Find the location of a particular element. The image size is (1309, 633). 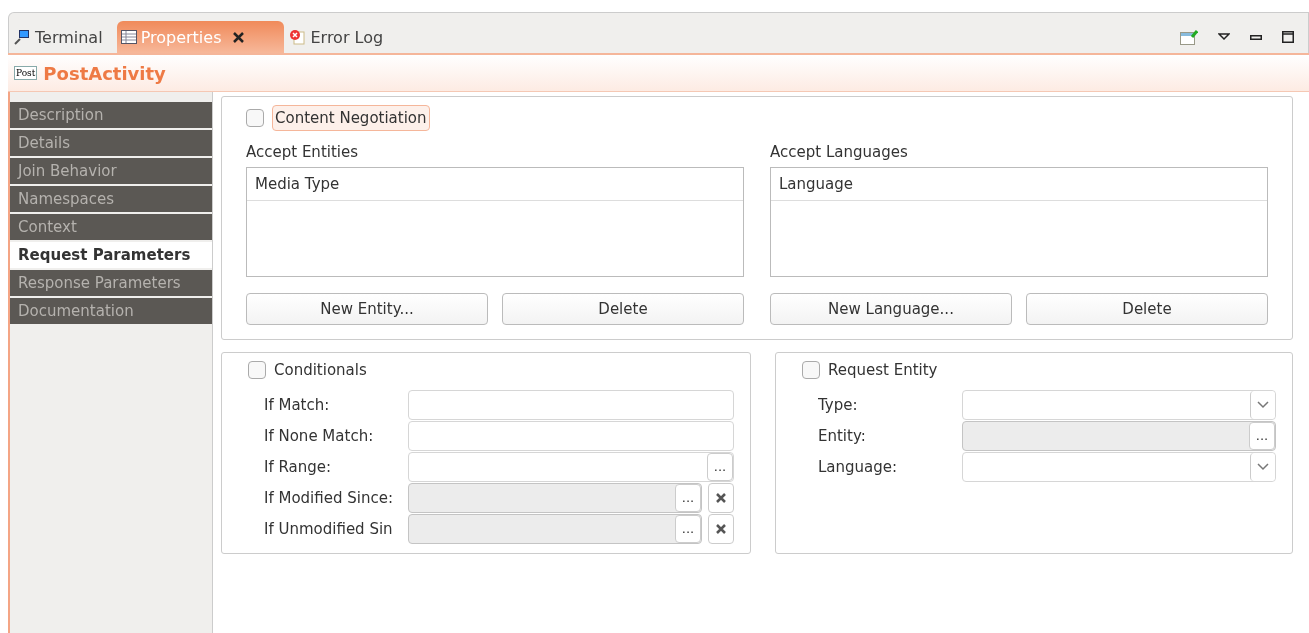

view-tab: Terminal is located at coordinates (63, 37).